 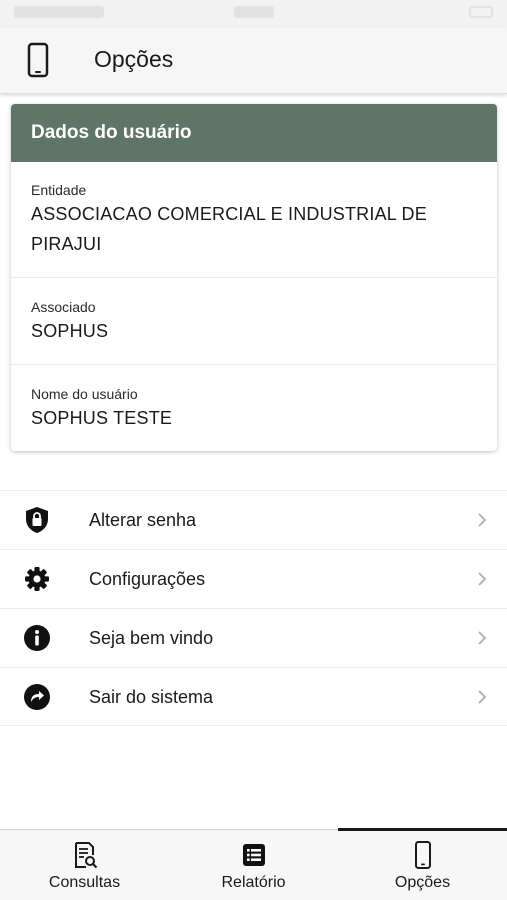 I want to click on menu-item-alterar-senha: Alterar senha, so click(x=253, y=519).